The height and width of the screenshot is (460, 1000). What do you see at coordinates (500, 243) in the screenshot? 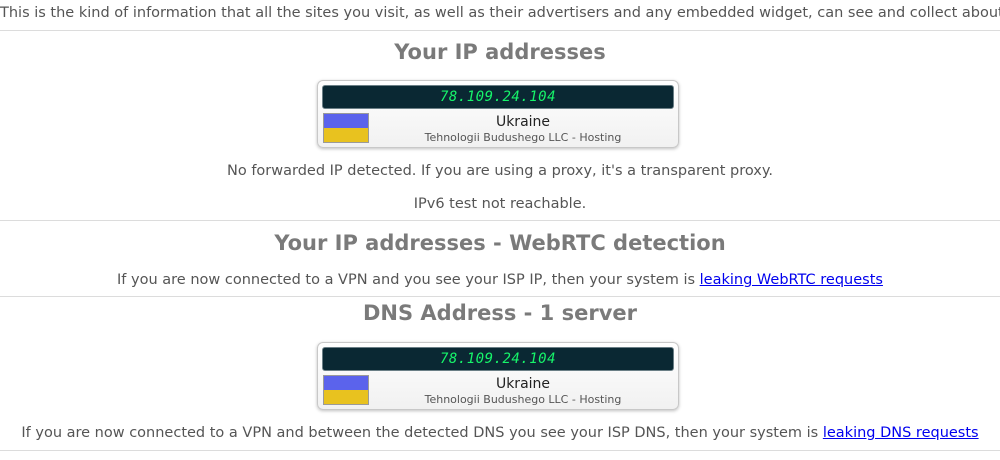
I see `webrtc-section-title: Your IP addresses - WebRTC detection` at bounding box center [500, 243].